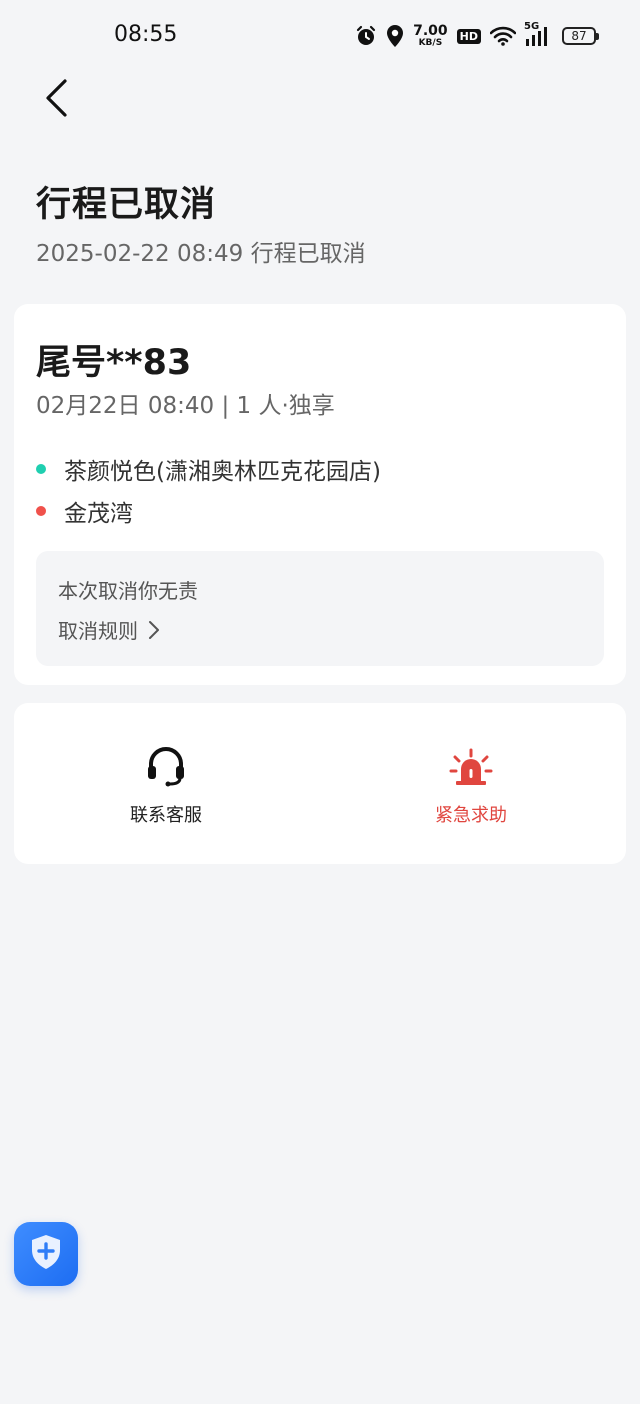 The width and height of the screenshot is (640, 1404). What do you see at coordinates (114, 363) in the screenshot?
I see `plate-number: 尾号**83` at bounding box center [114, 363].